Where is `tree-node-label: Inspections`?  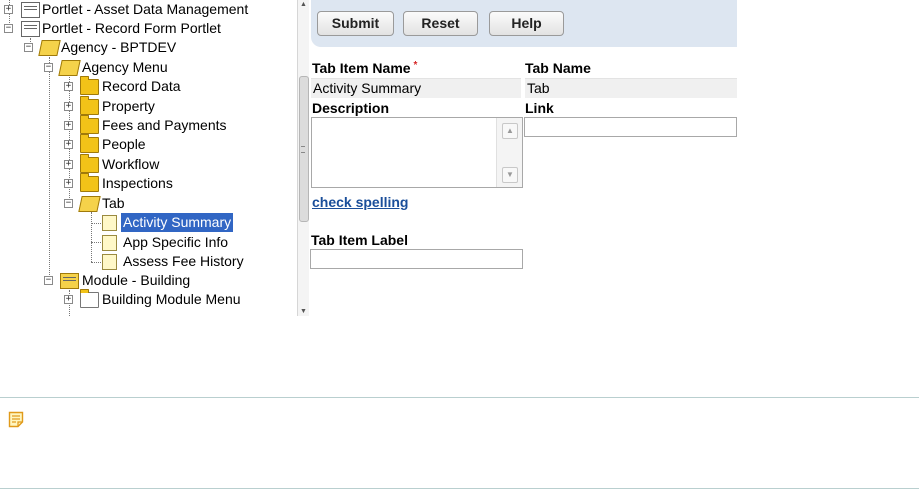
tree-node-label: Inspections is located at coordinates (137, 183).